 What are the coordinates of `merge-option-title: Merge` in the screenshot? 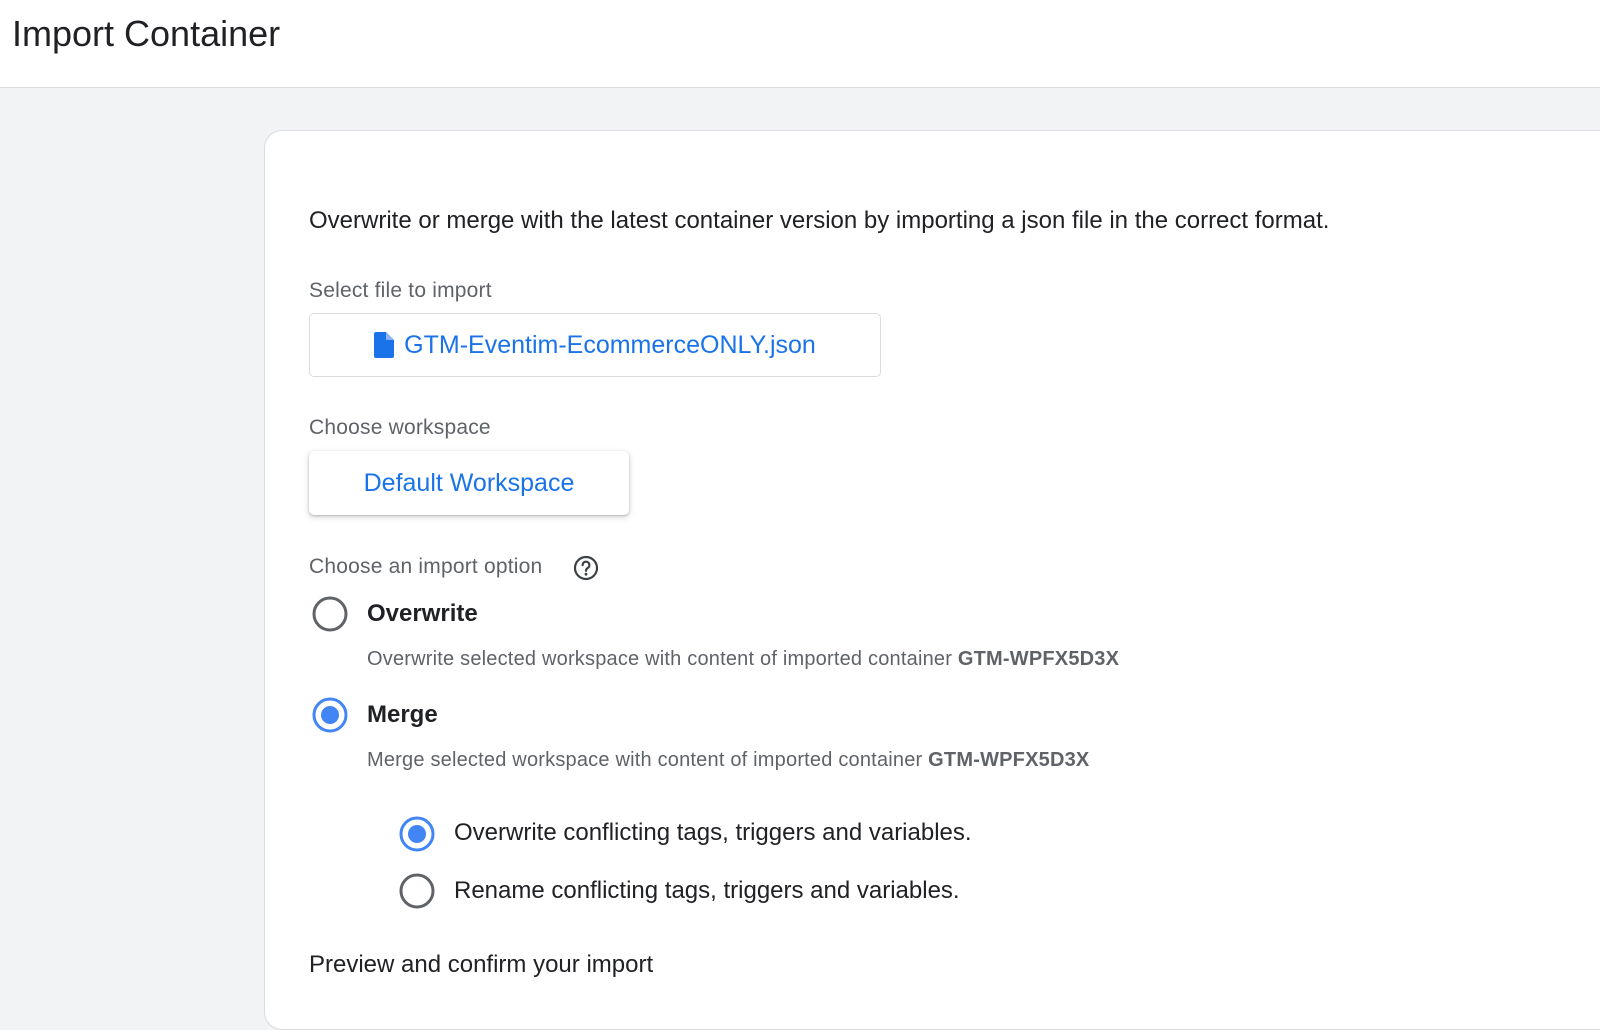 It's located at (402, 714).